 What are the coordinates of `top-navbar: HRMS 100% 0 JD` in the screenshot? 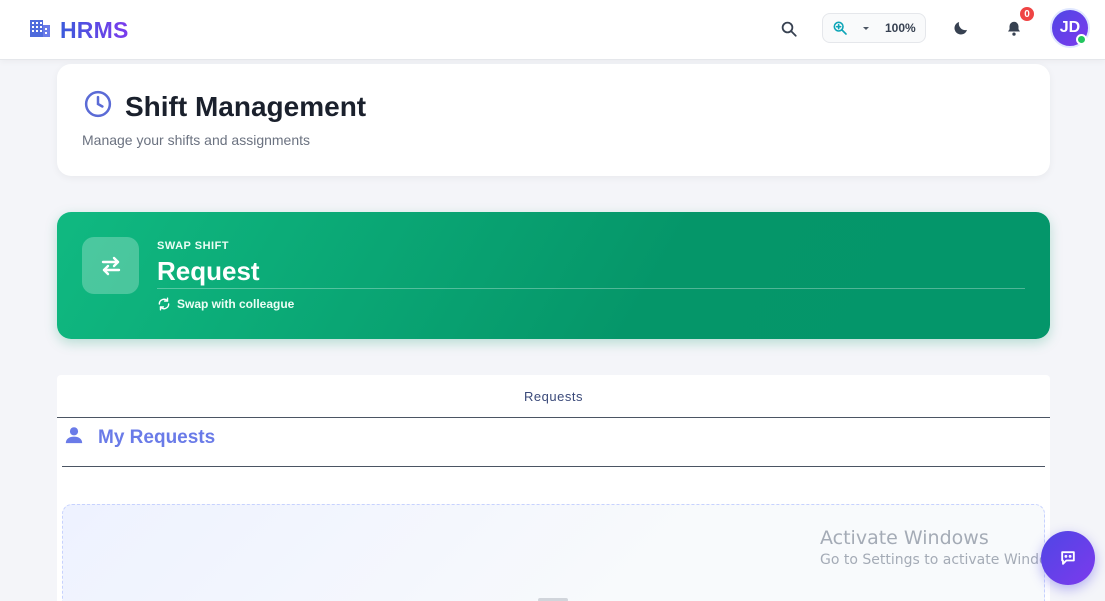 It's located at (552, 30).